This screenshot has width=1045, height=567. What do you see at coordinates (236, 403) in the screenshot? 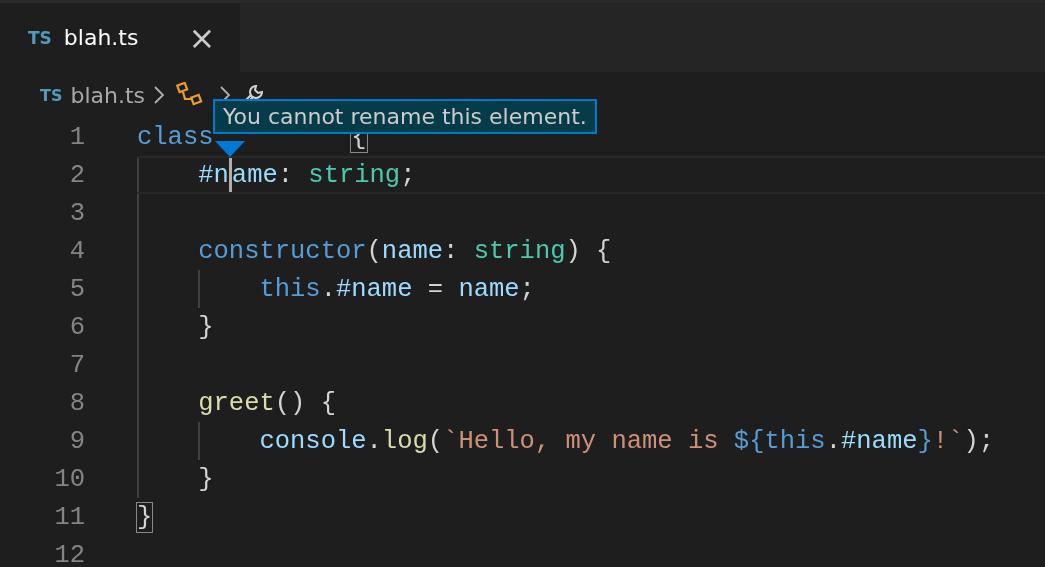
I see `code-token: greet` at bounding box center [236, 403].